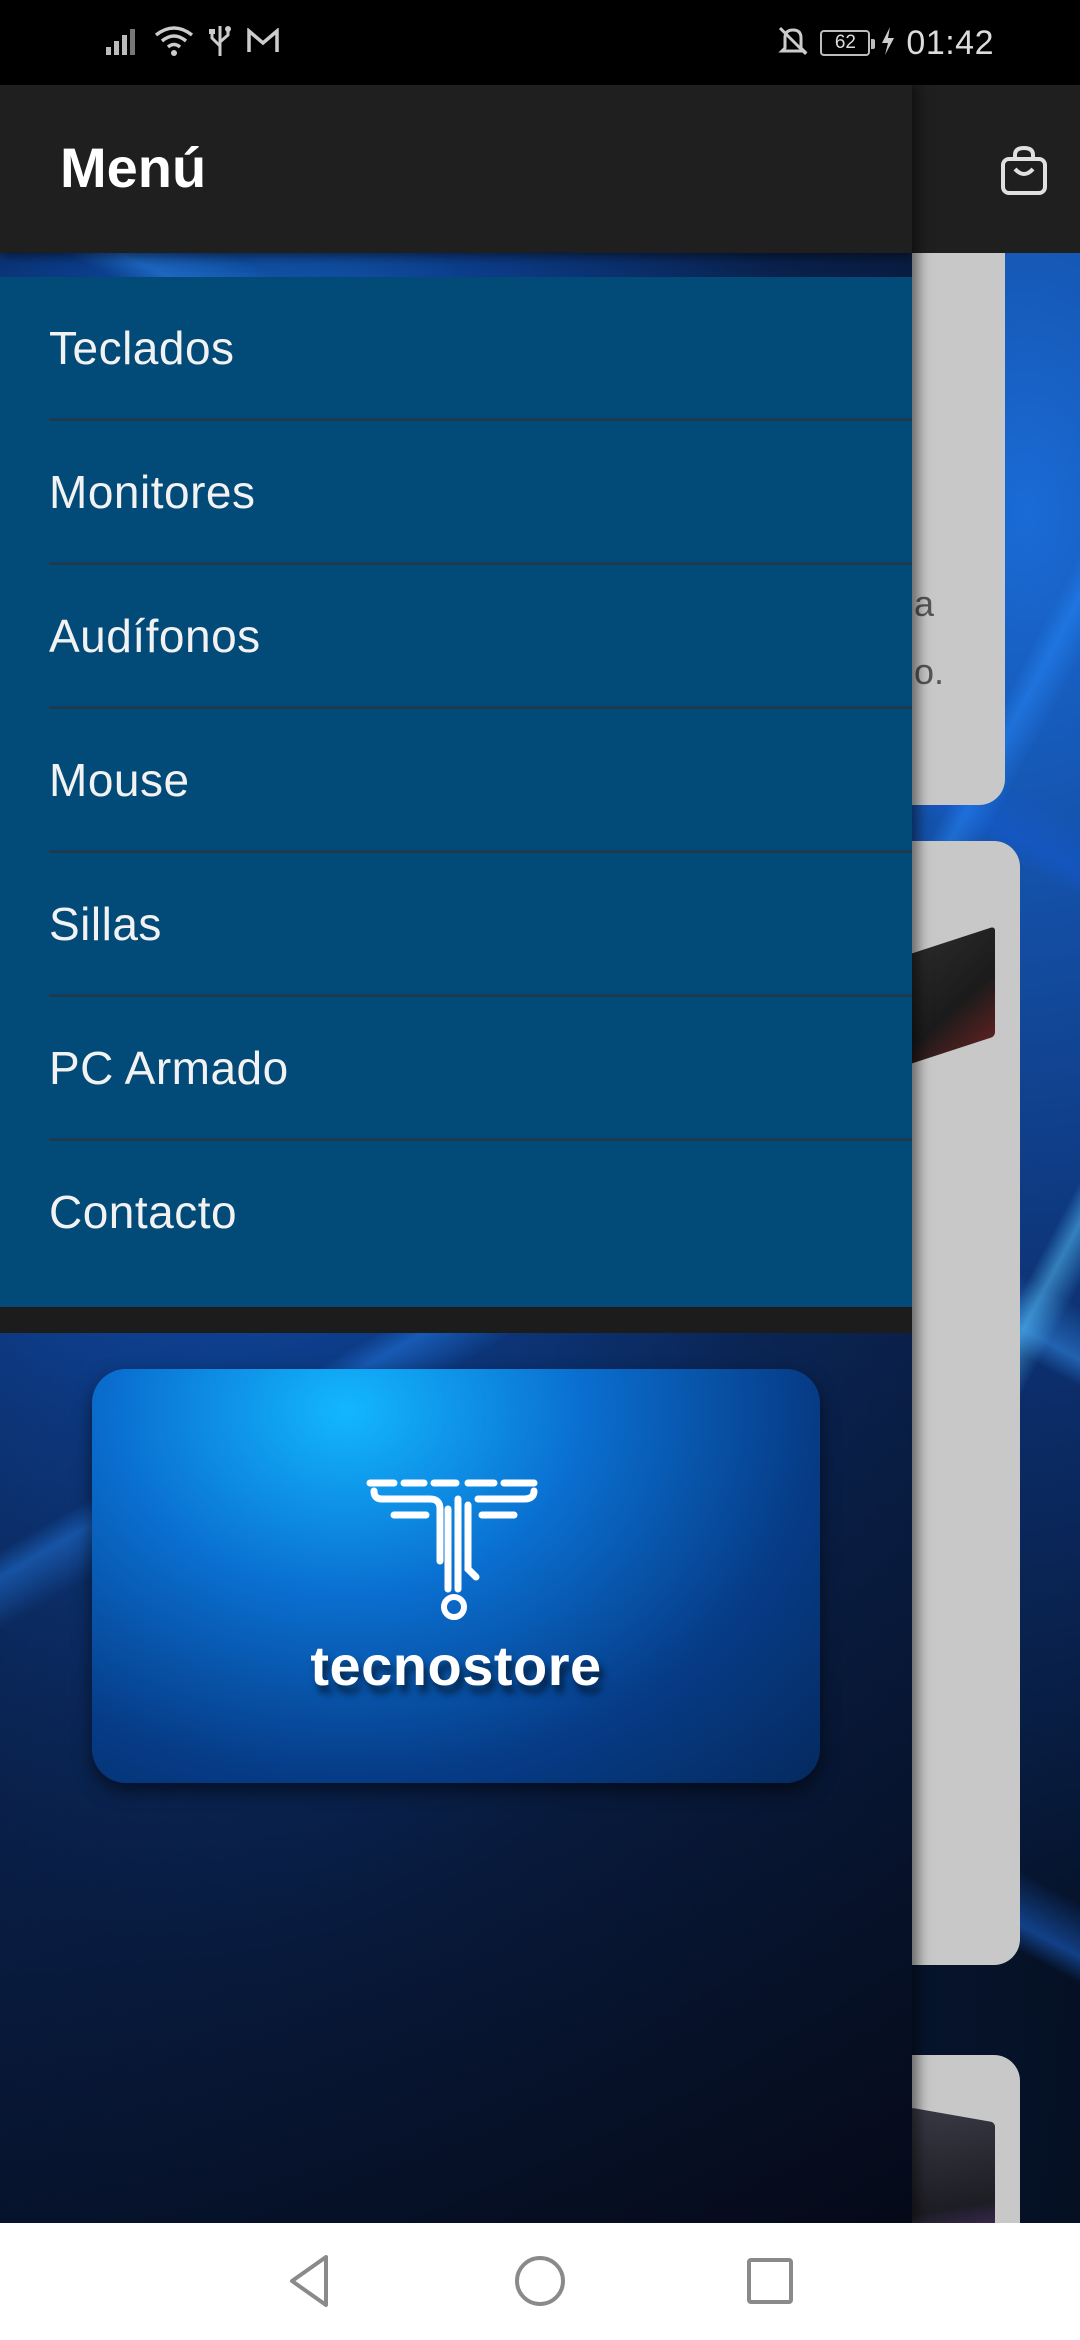  What do you see at coordinates (220, 43) in the screenshot?
I see `usb-icon` at bounding box center [220, 43].